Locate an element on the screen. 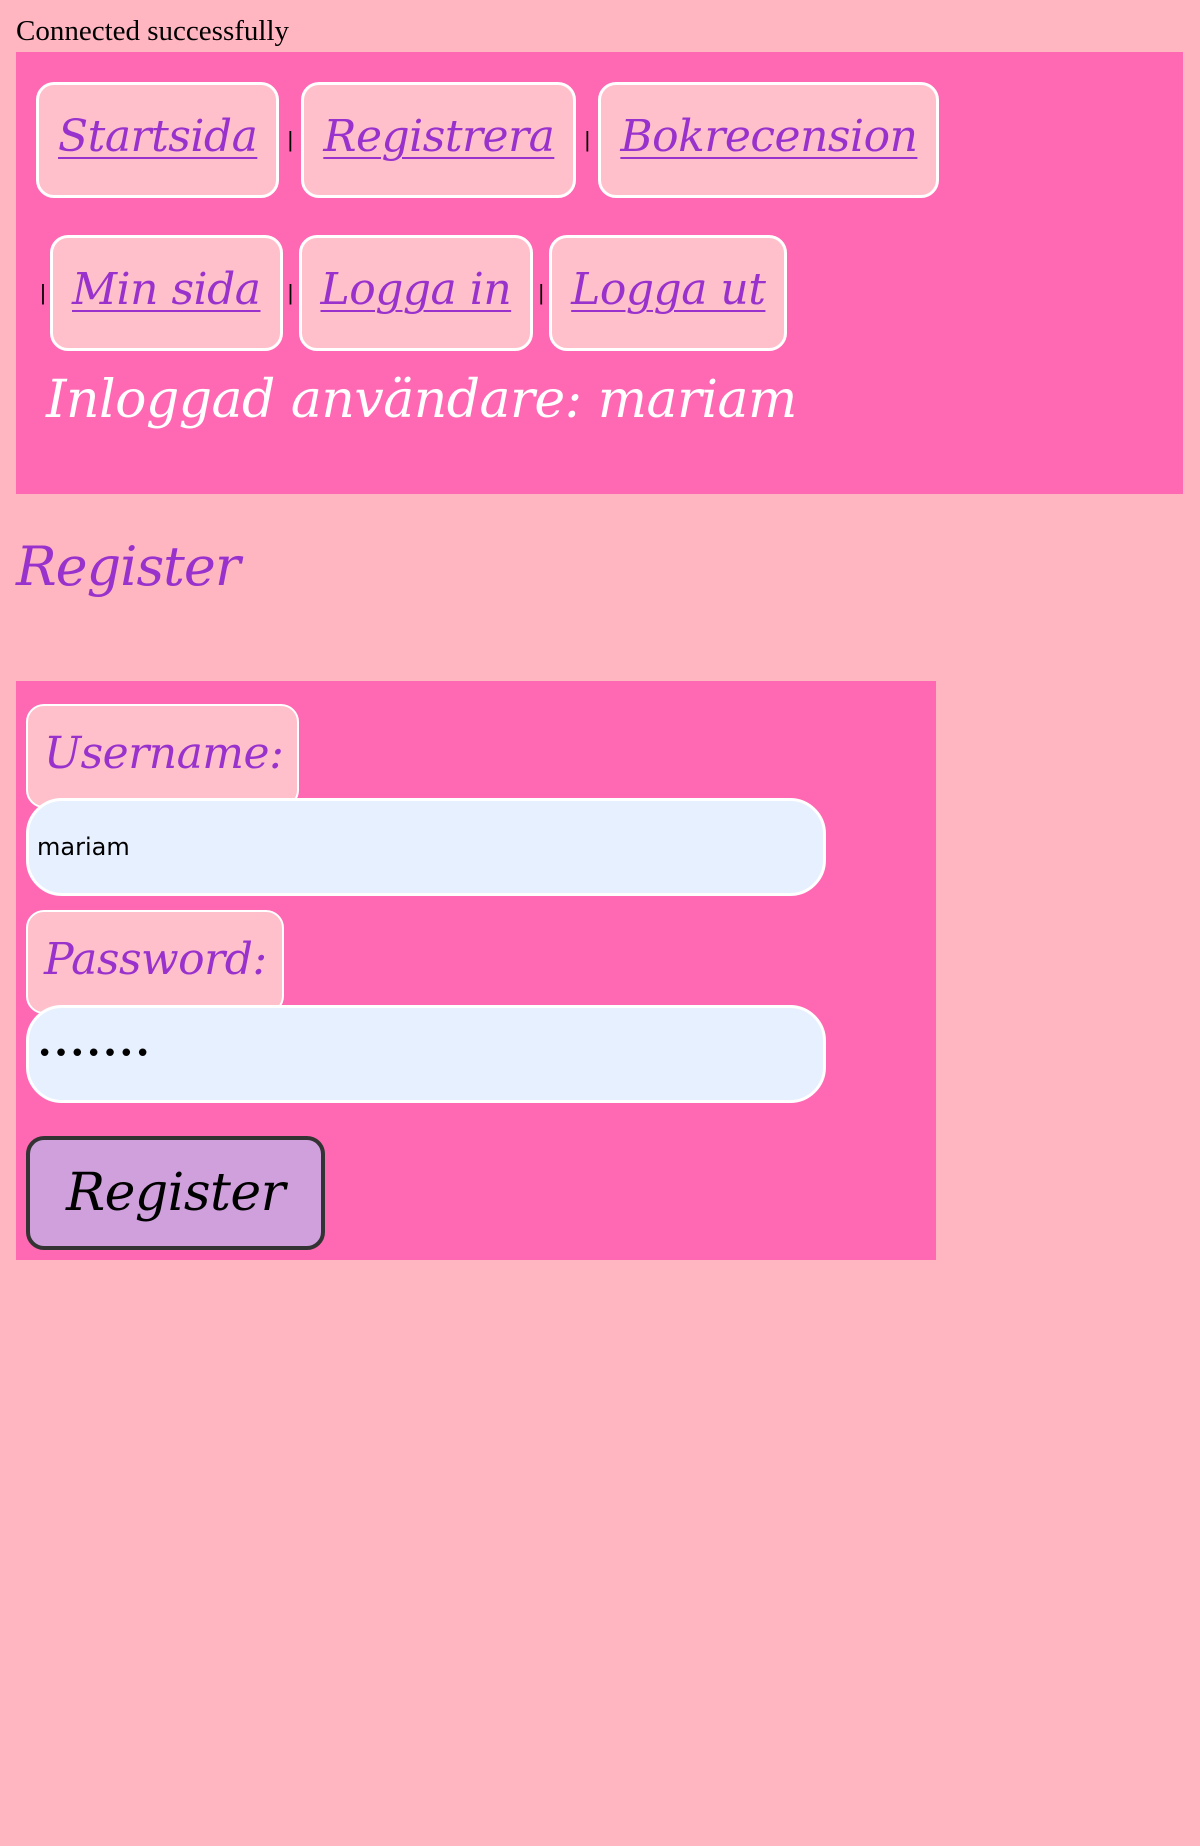  connection-status: Connected successfully is located at coordinates (153, 31).